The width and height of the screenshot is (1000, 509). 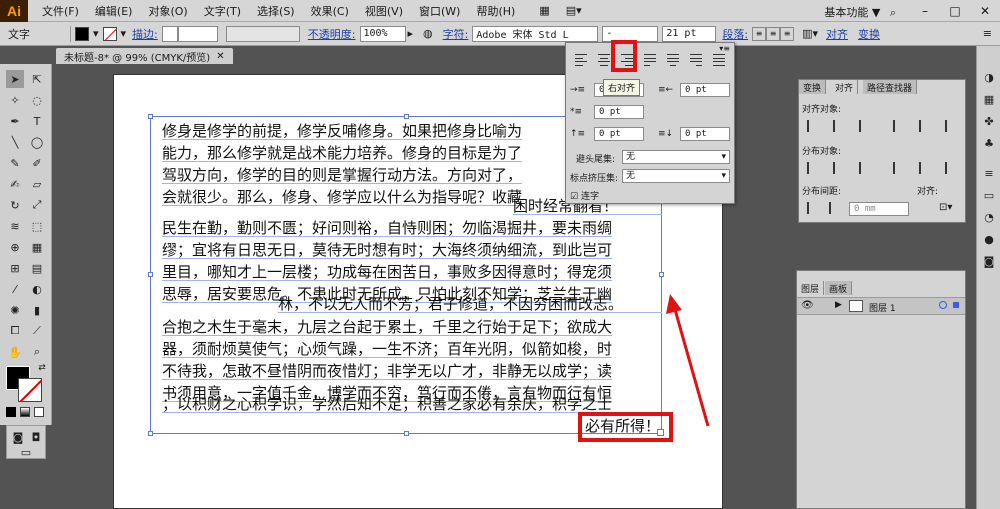 I want to click on menu-object: 对象(O), so click(x=167, y=11).